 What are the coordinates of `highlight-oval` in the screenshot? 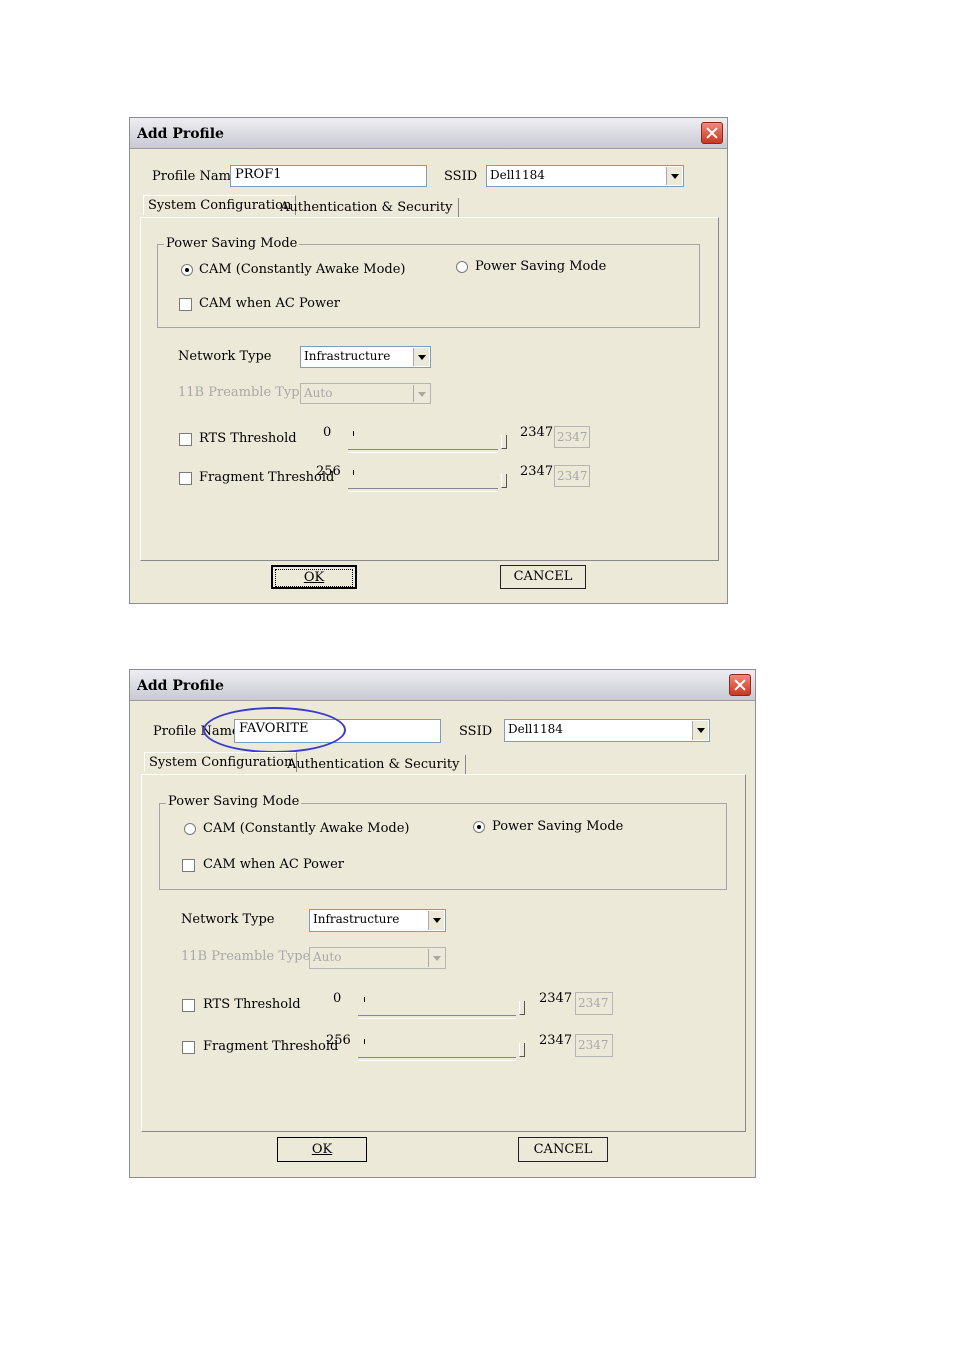 It's located at (274, 730).